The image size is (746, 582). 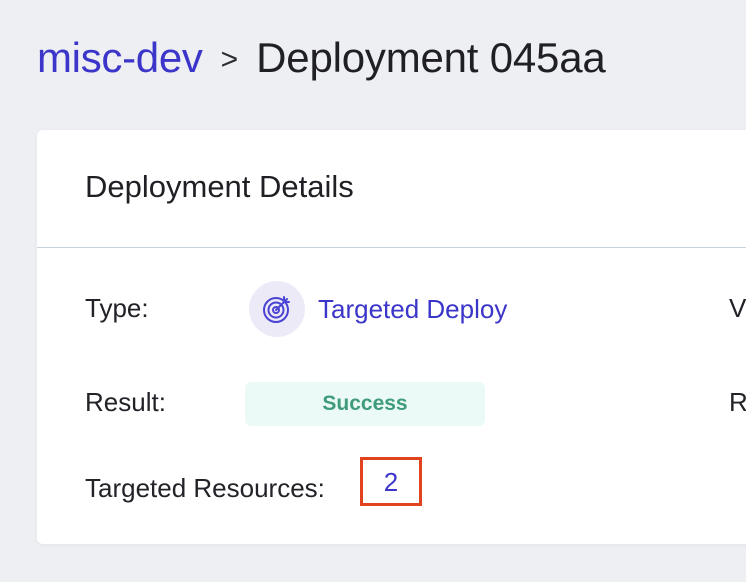 I want to click on card-title: Deployment Details, so click(x=219, y=186).